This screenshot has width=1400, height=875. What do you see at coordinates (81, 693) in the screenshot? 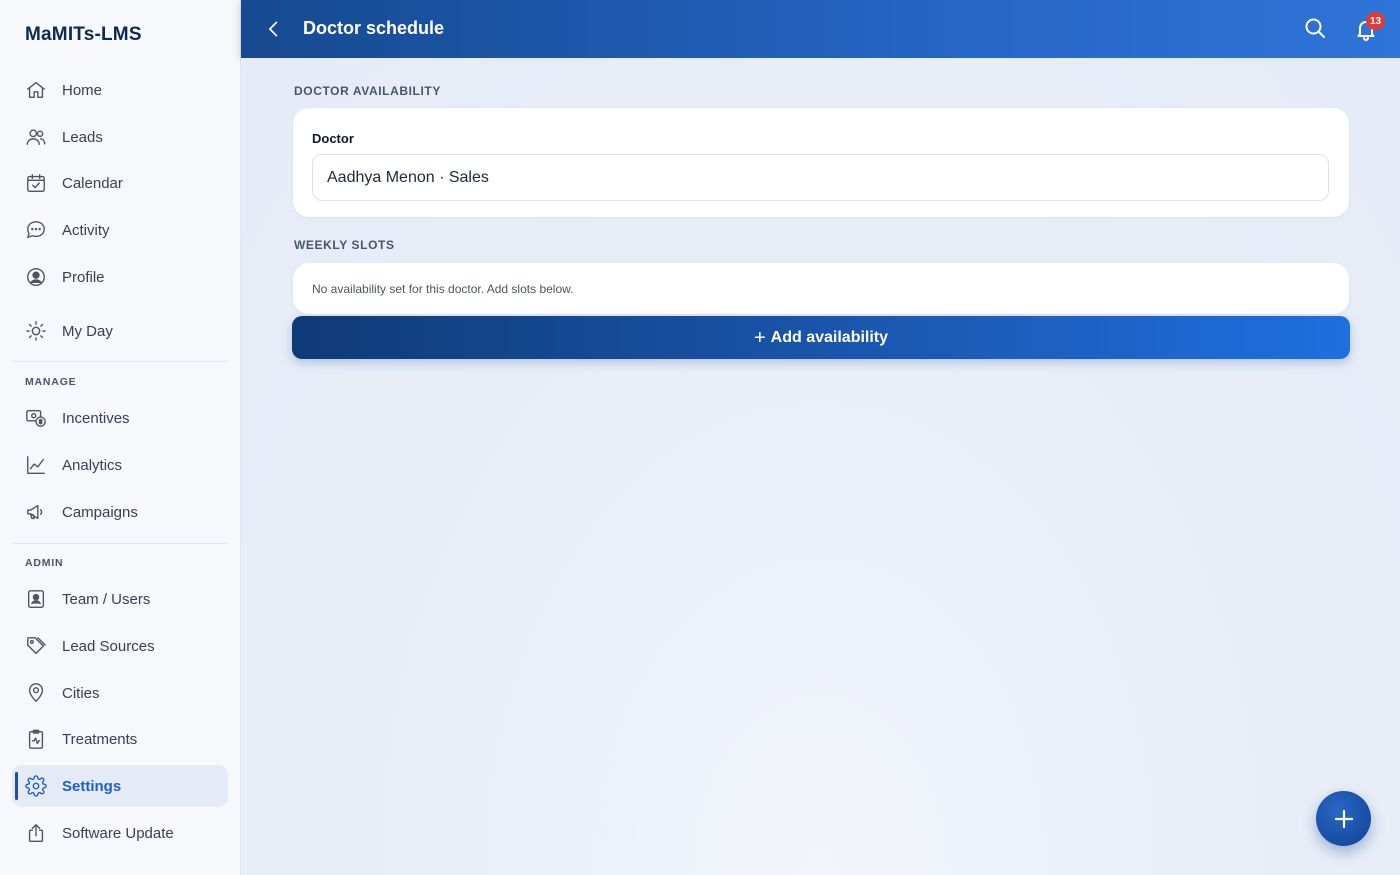
I see `sidebar-item-label: Cities` at bounding box center [81, 693].